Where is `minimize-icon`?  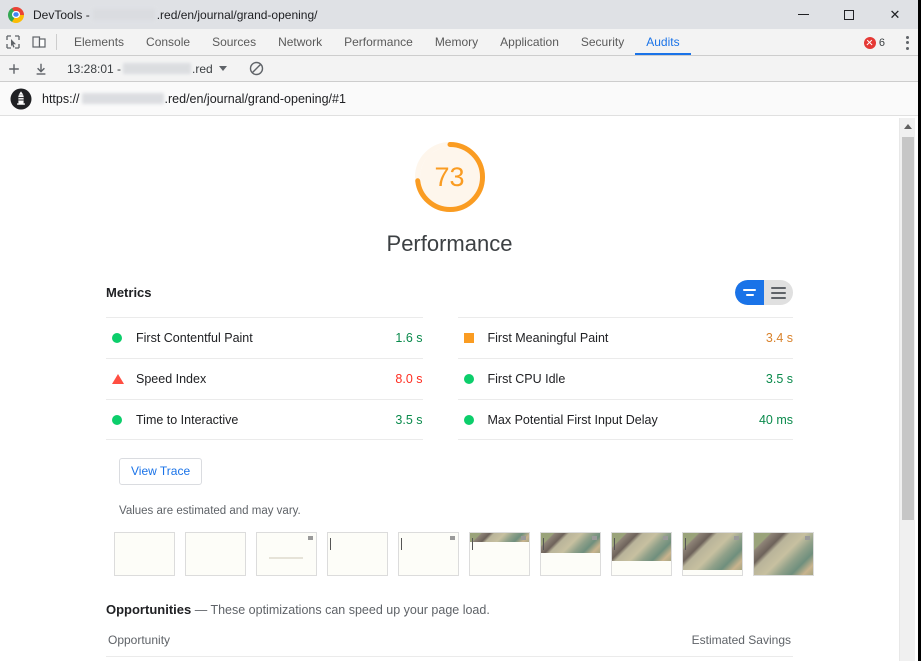 minimize-icon is located at coordinates (803, 14).